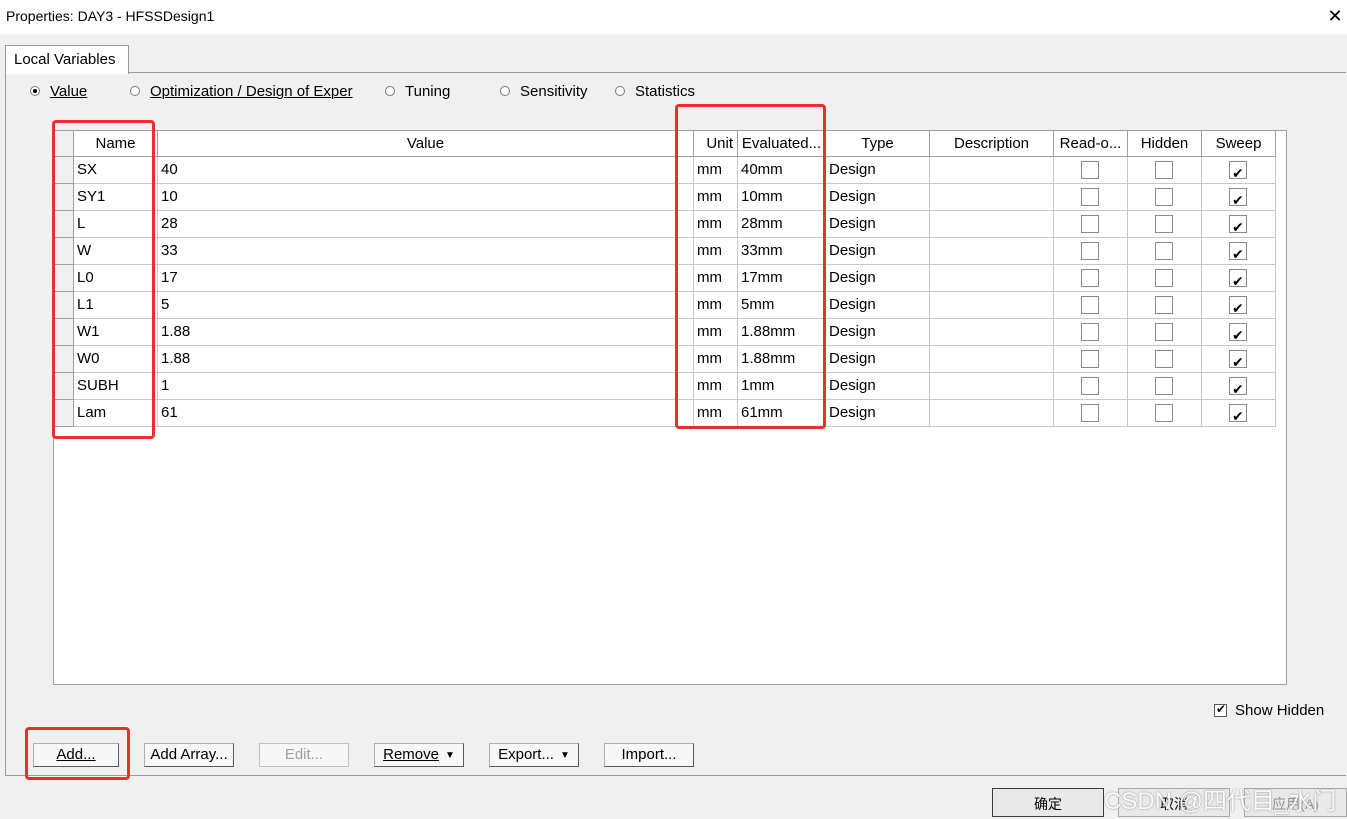  I want to click on table-row: W0 1.88 mm 1.88mm Design, so click(665, 359).